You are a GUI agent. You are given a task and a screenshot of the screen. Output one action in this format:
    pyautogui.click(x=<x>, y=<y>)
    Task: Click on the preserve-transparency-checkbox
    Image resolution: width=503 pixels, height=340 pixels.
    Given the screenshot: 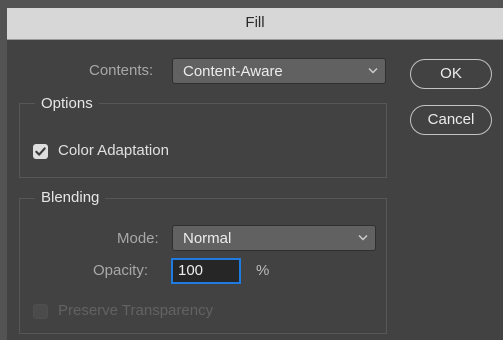 What is the action you would take?
    pyautogui.click(x=40, y=311)
    